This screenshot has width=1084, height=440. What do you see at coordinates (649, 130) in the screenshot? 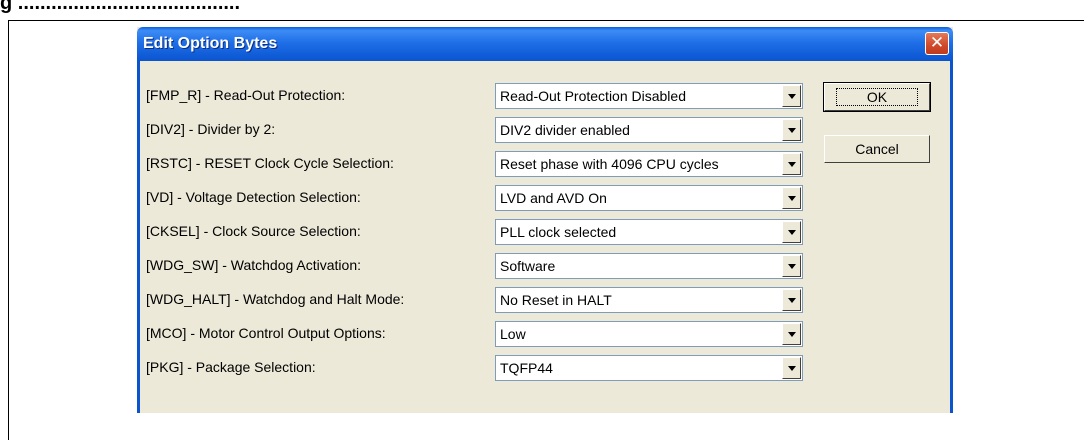
I see `divider-by-2-select: DIV2 divider enabled` at bounding box center [649, 130].